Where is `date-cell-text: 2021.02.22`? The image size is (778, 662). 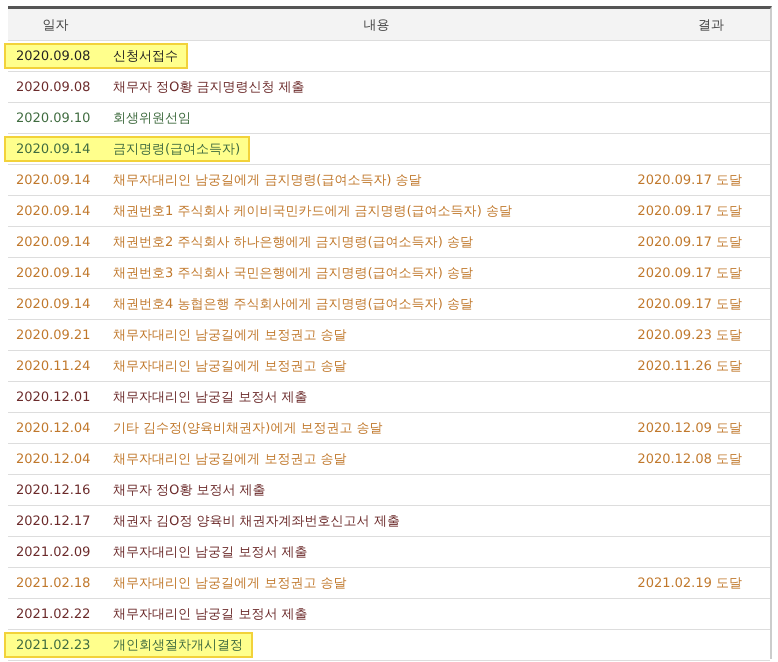
date-cell-text: 2021.02.22 is located at coordinates (53, 614).